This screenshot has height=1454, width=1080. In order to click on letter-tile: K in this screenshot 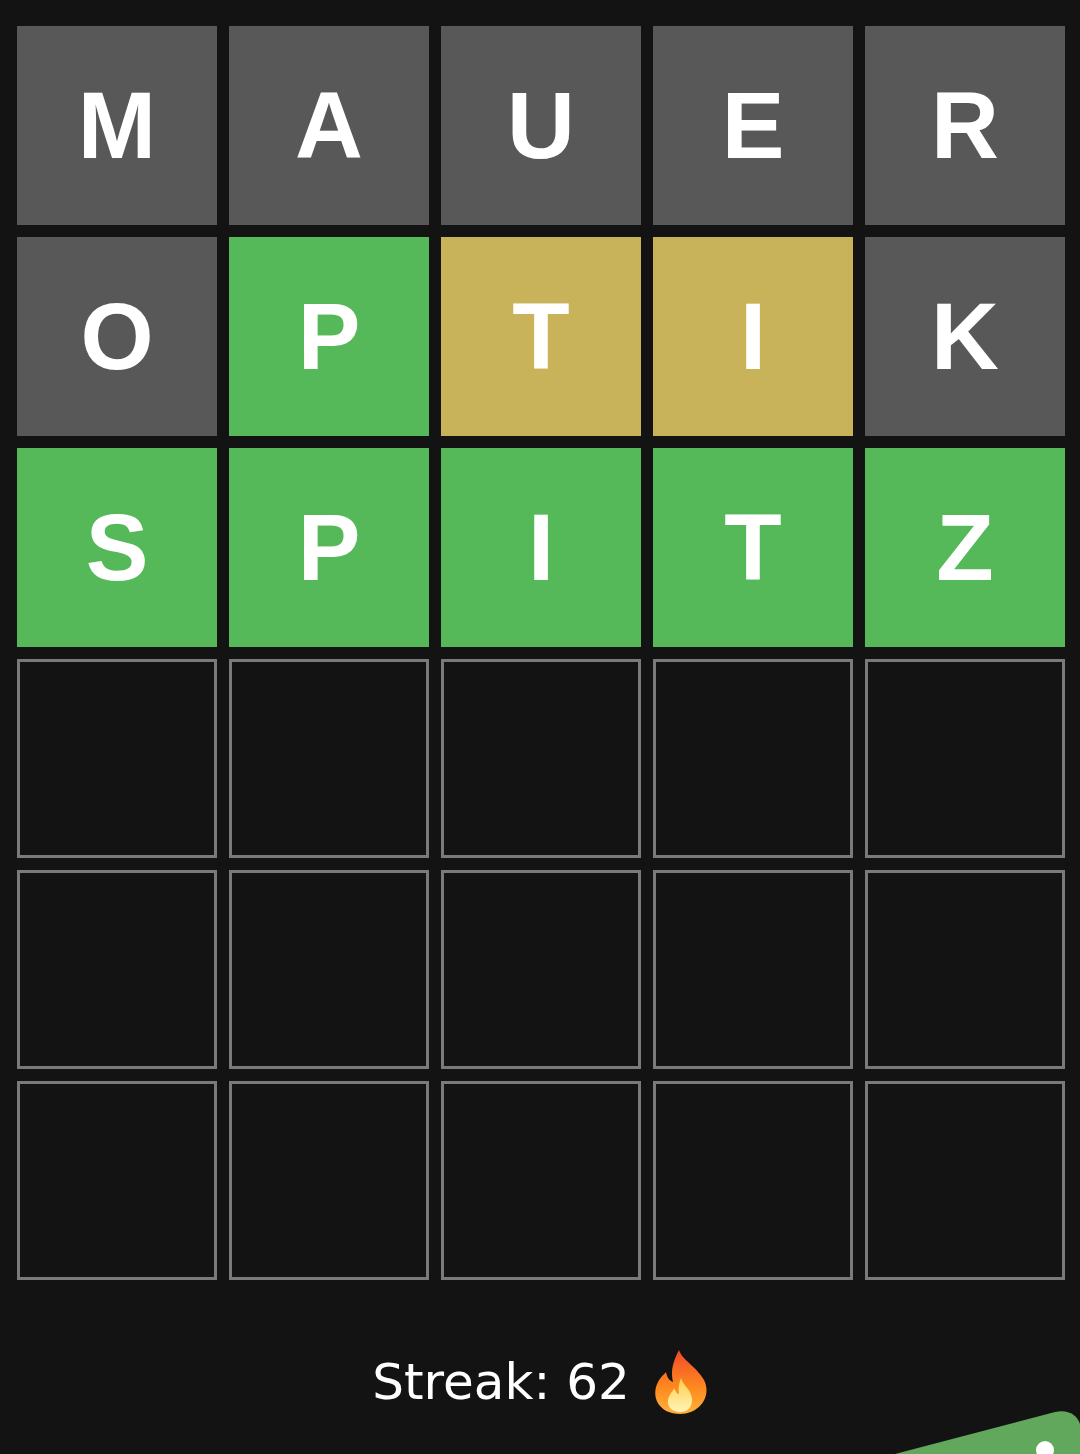, I will do `click(965, 336)`.